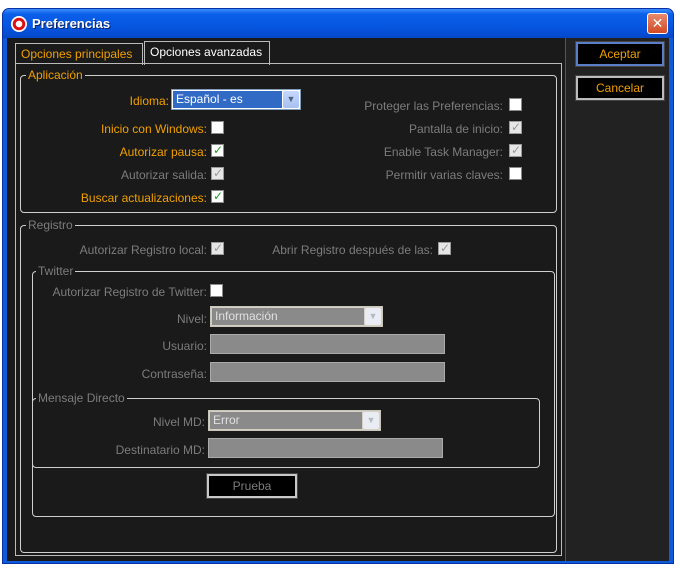 The width and height of the screenshot is (680, 569). I want to click on dm-level-label: Nivel MD:, so click(178, 422).